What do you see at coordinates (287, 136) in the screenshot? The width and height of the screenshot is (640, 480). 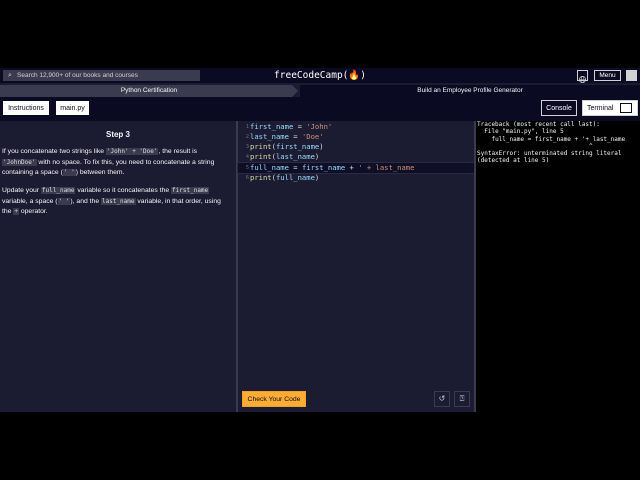 I see `code-text: last_name = 'Doe'` at bounding box center [287, 136].